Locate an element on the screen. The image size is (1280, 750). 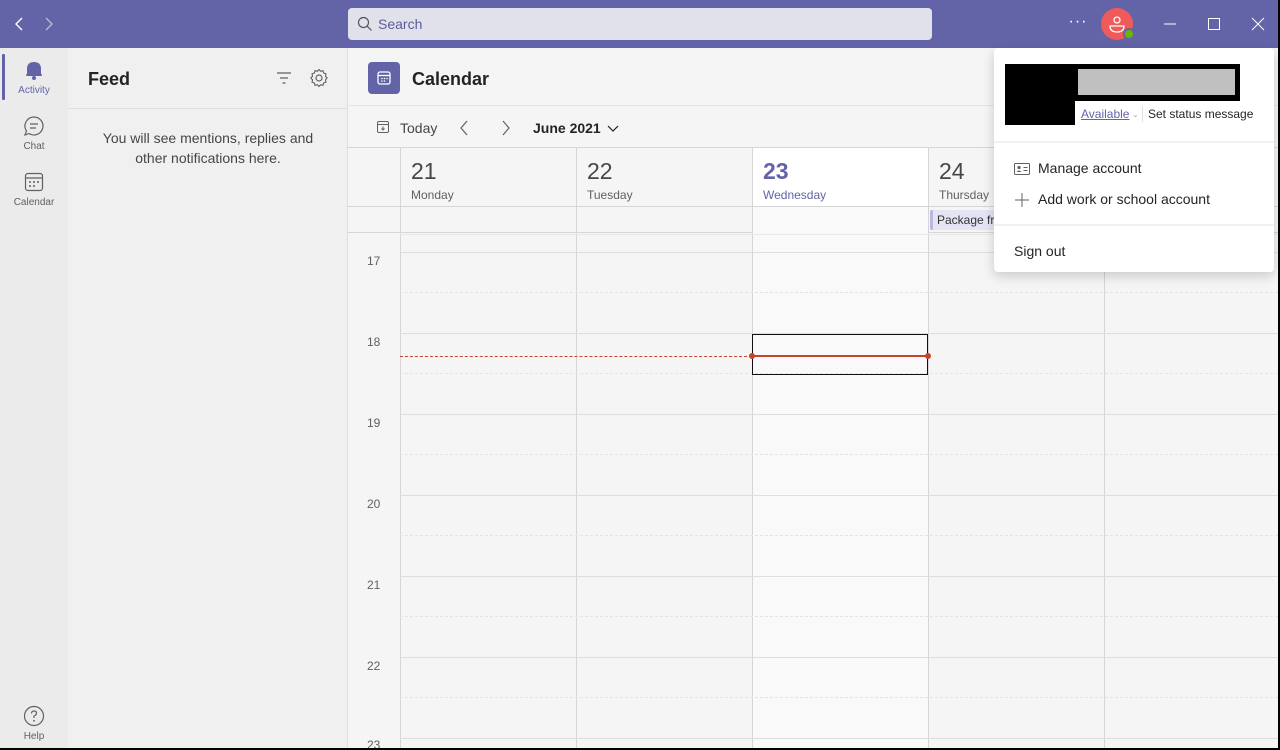
close-button is located at coordinates (1258, 24).